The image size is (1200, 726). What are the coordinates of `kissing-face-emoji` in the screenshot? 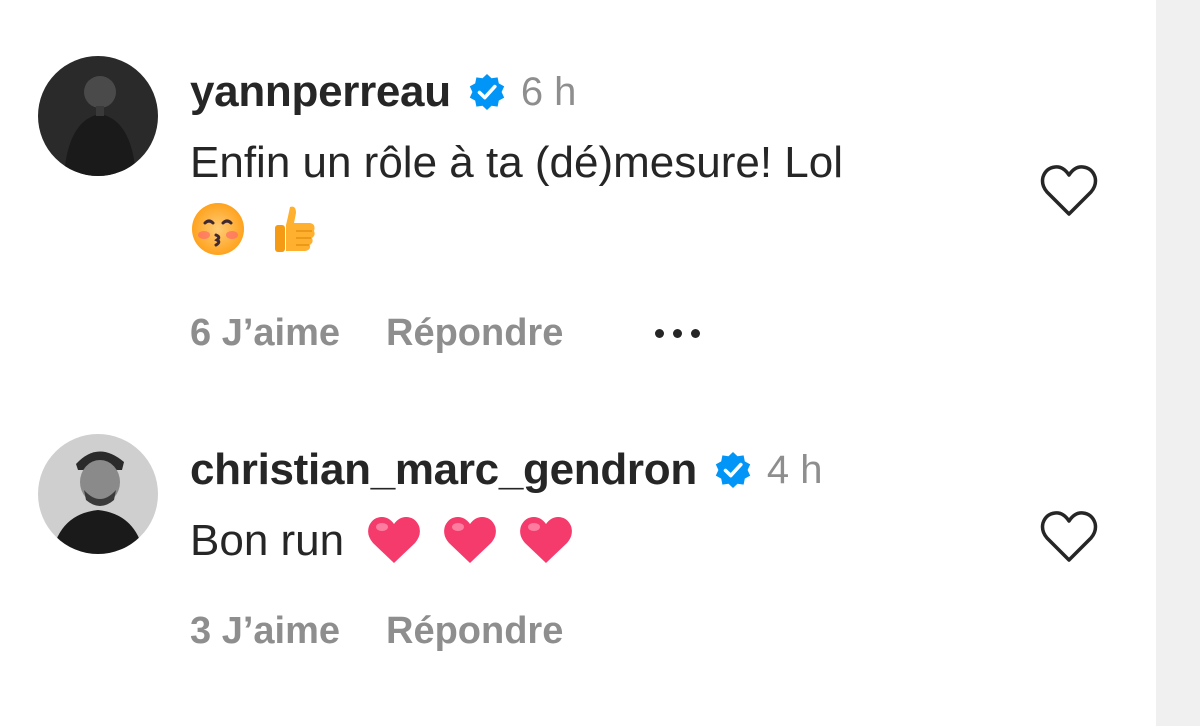 It's located at (218, 229).